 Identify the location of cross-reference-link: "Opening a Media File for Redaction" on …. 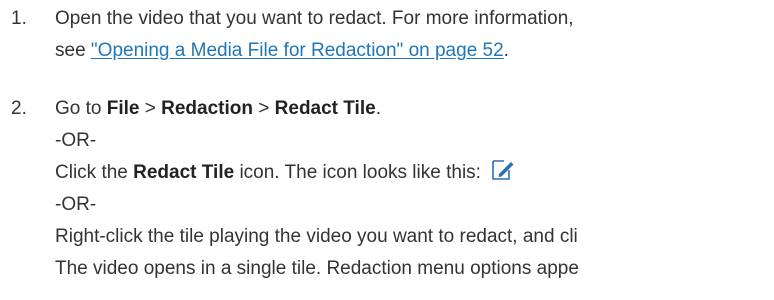
(297, 50).